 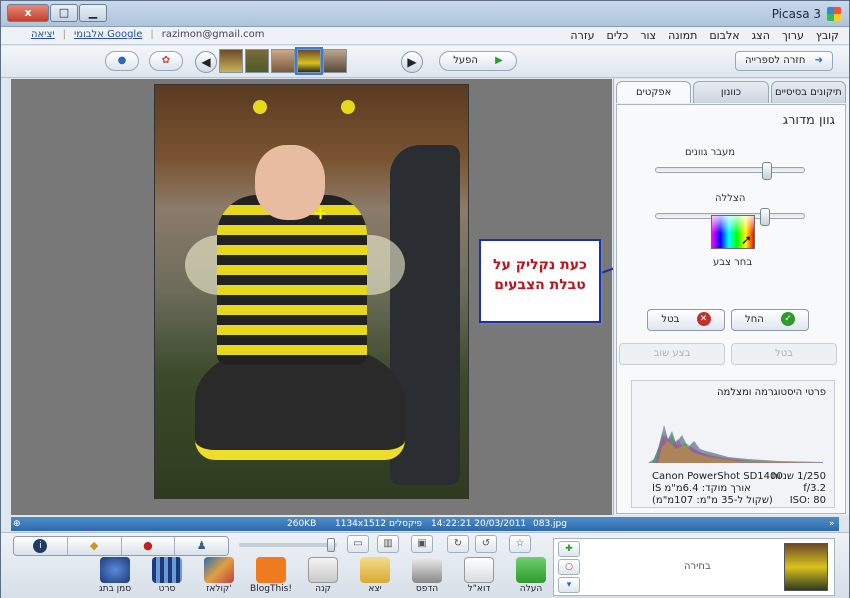 I want to click on blogthis-label: BlogThis!, so click(x=271, y=589).